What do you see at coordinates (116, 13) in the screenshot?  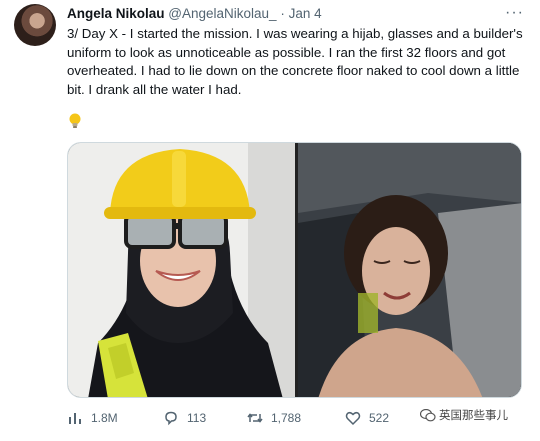 I see `author-name: Angela Nikolau` at bounding box center [116, 13].